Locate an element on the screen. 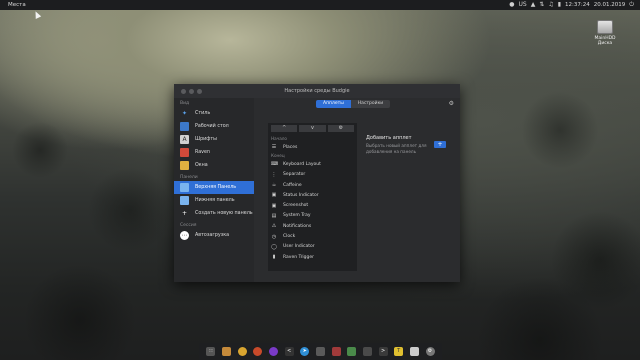  section-heading-session: Сессия is located at coordinates (188, 225).